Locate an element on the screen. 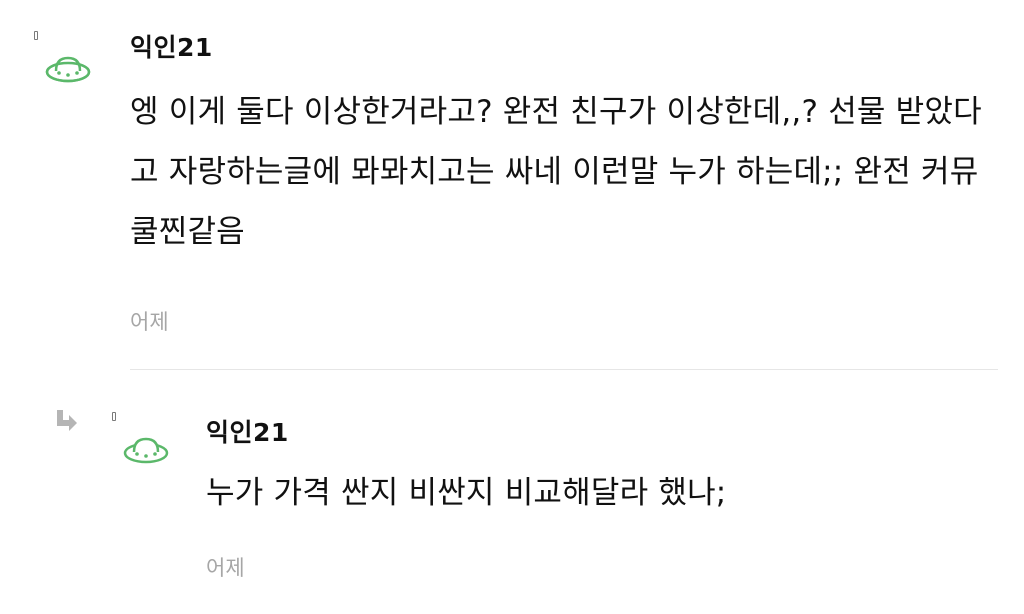 This screenshot has width=1024, height=614. reply-arrow-icon is located at coordinates (67, 420).